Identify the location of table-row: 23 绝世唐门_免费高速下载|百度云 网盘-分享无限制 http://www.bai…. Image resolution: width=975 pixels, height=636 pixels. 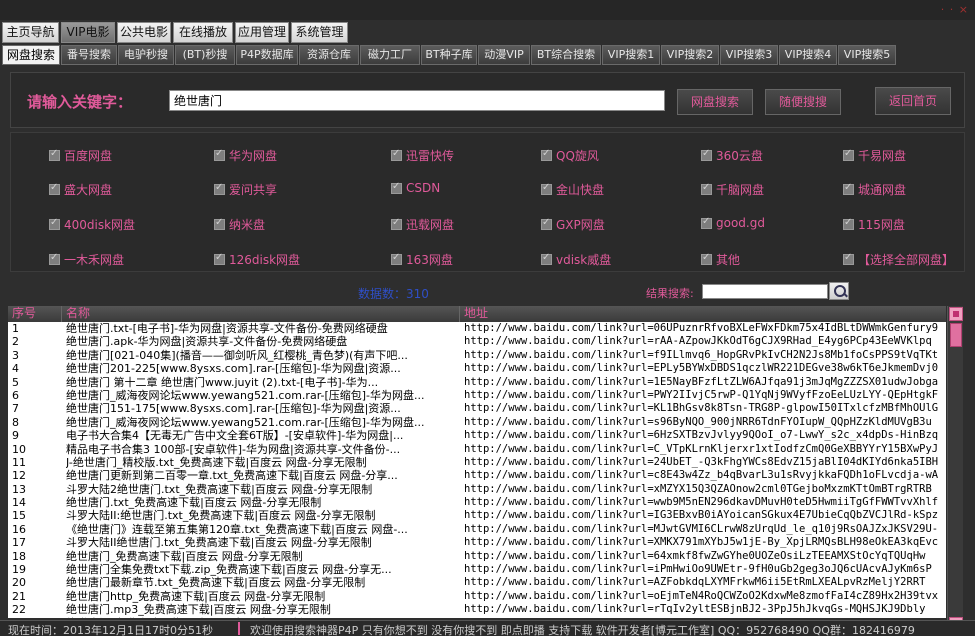
(477, 617).